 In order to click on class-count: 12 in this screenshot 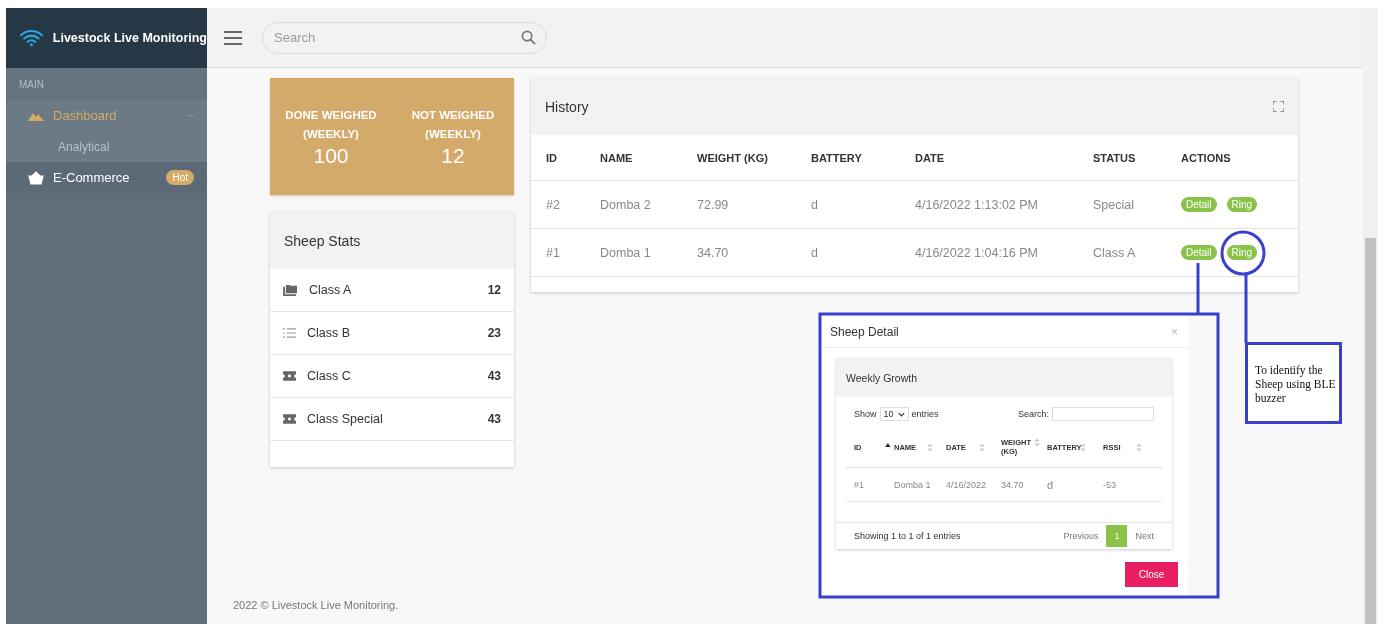, I will do `click(494, 290)`.